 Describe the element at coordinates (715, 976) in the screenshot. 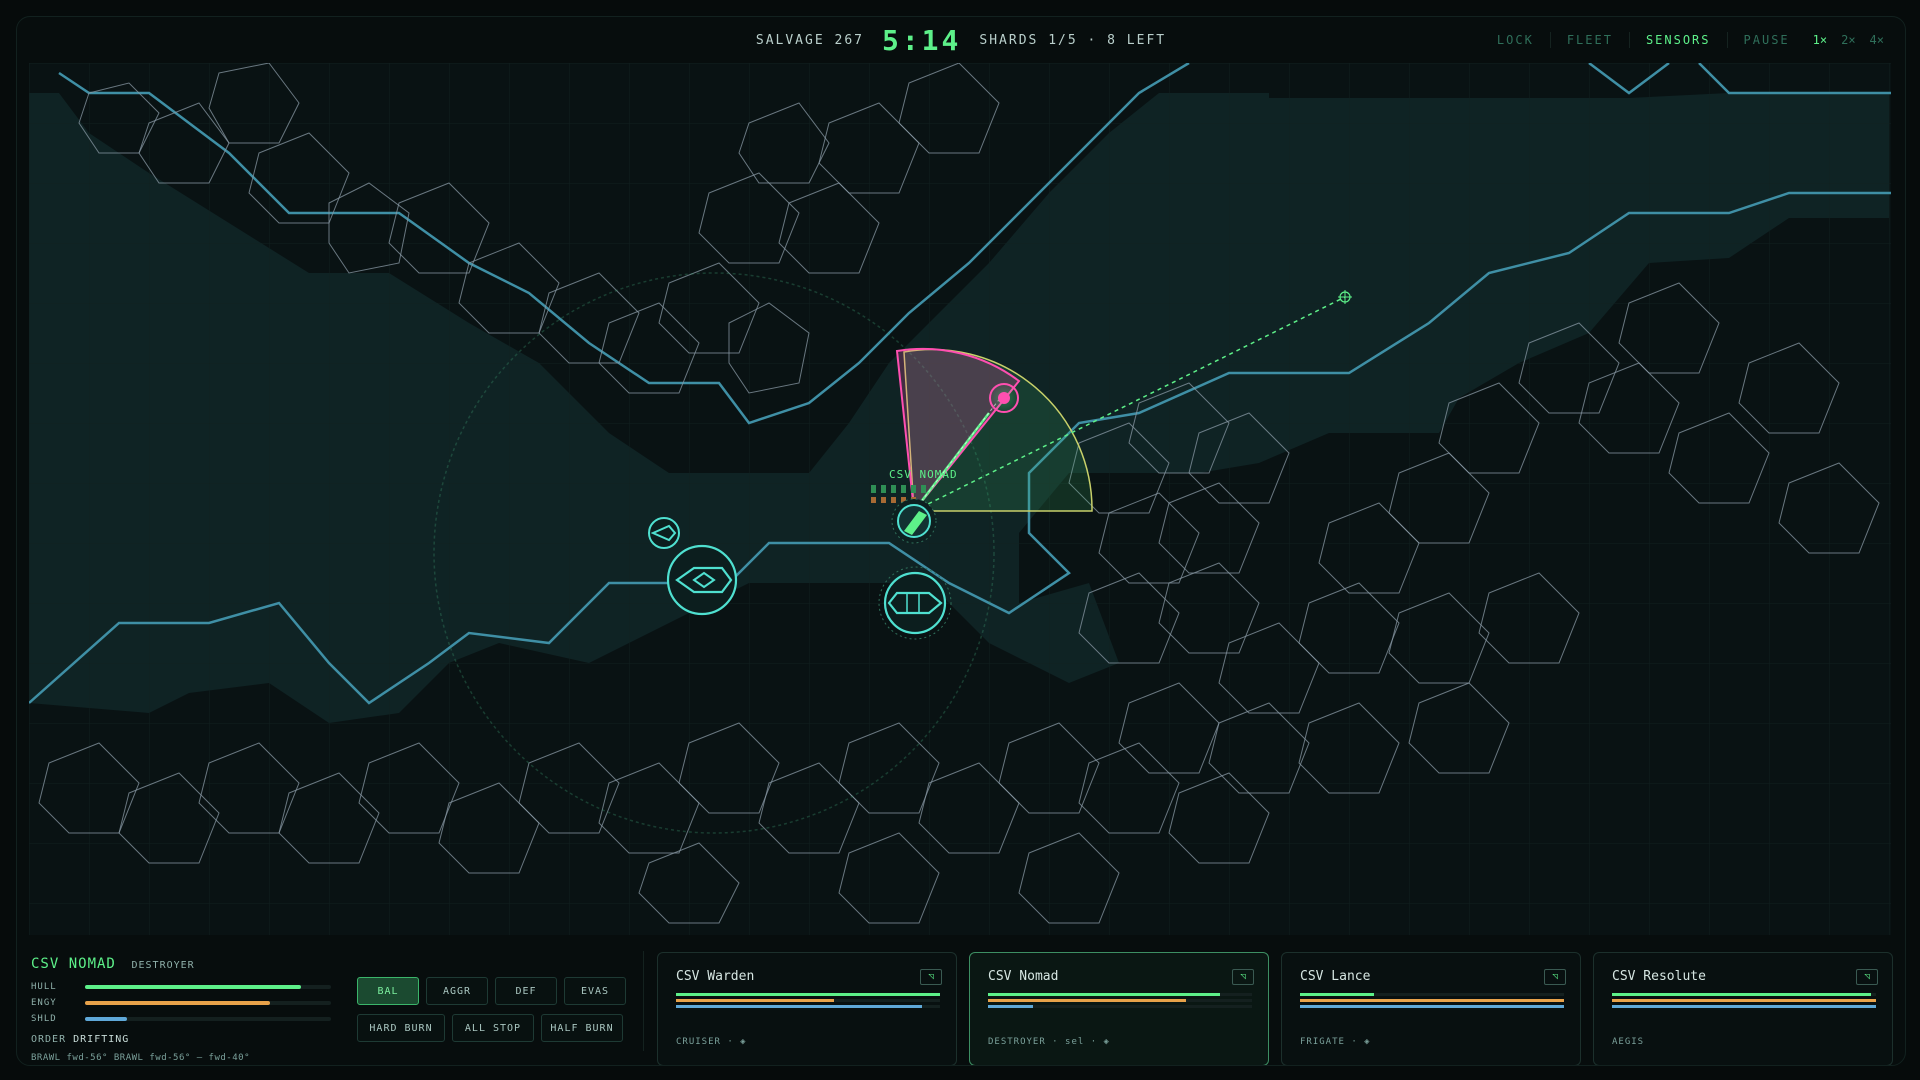

I see `fleet-card-name: CSV Warden` at that location.